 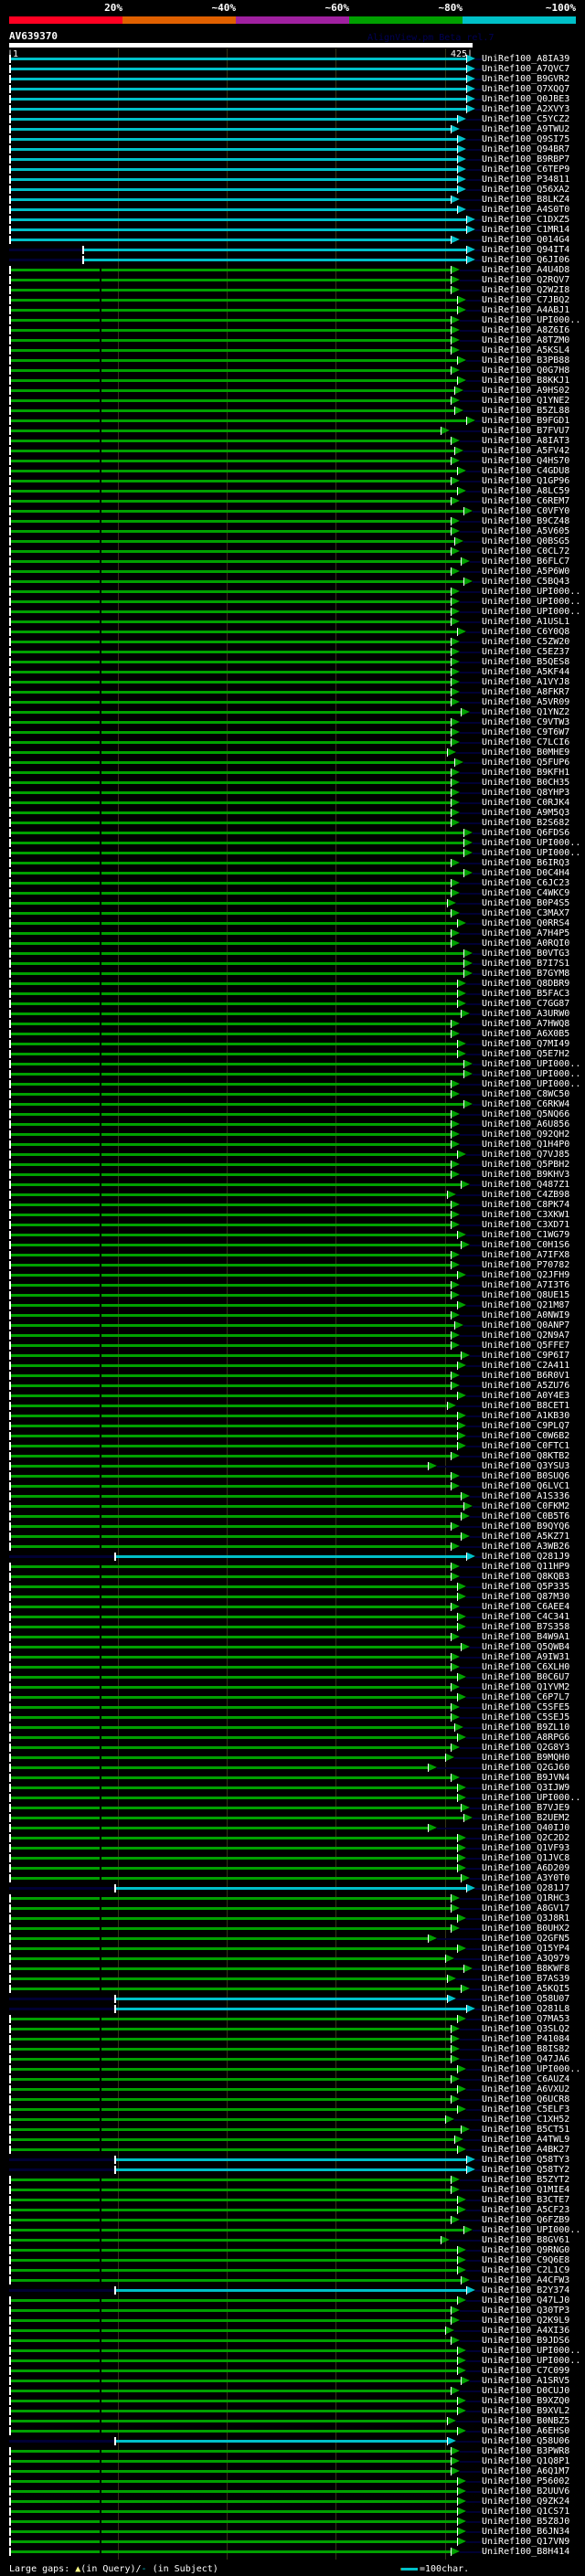 What do you see at coordinates (525, 2150) in the screenshot?
I see `subject-label: UniRef100_A4BK27` at bounding box center [525, 2150].